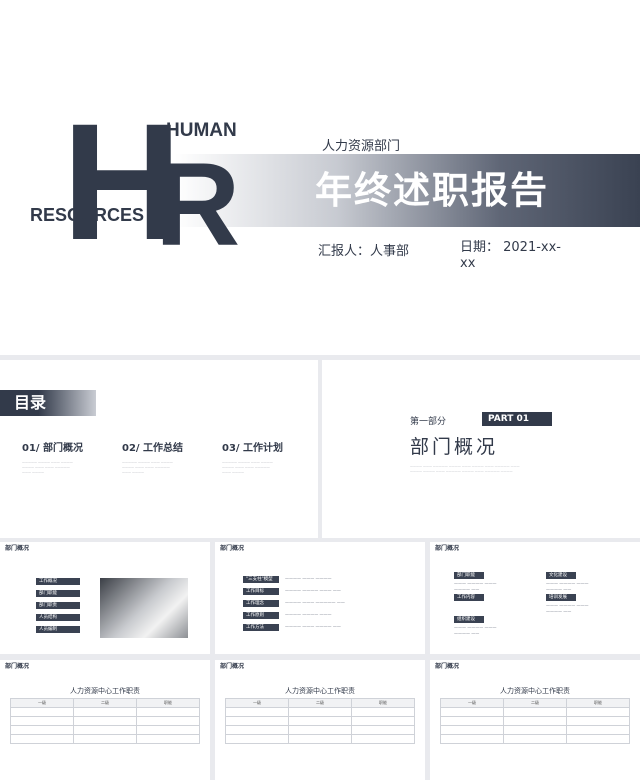 This screenshot has width=640, height=780. I want to click on section-label: 第一部分, so click(428, 422).